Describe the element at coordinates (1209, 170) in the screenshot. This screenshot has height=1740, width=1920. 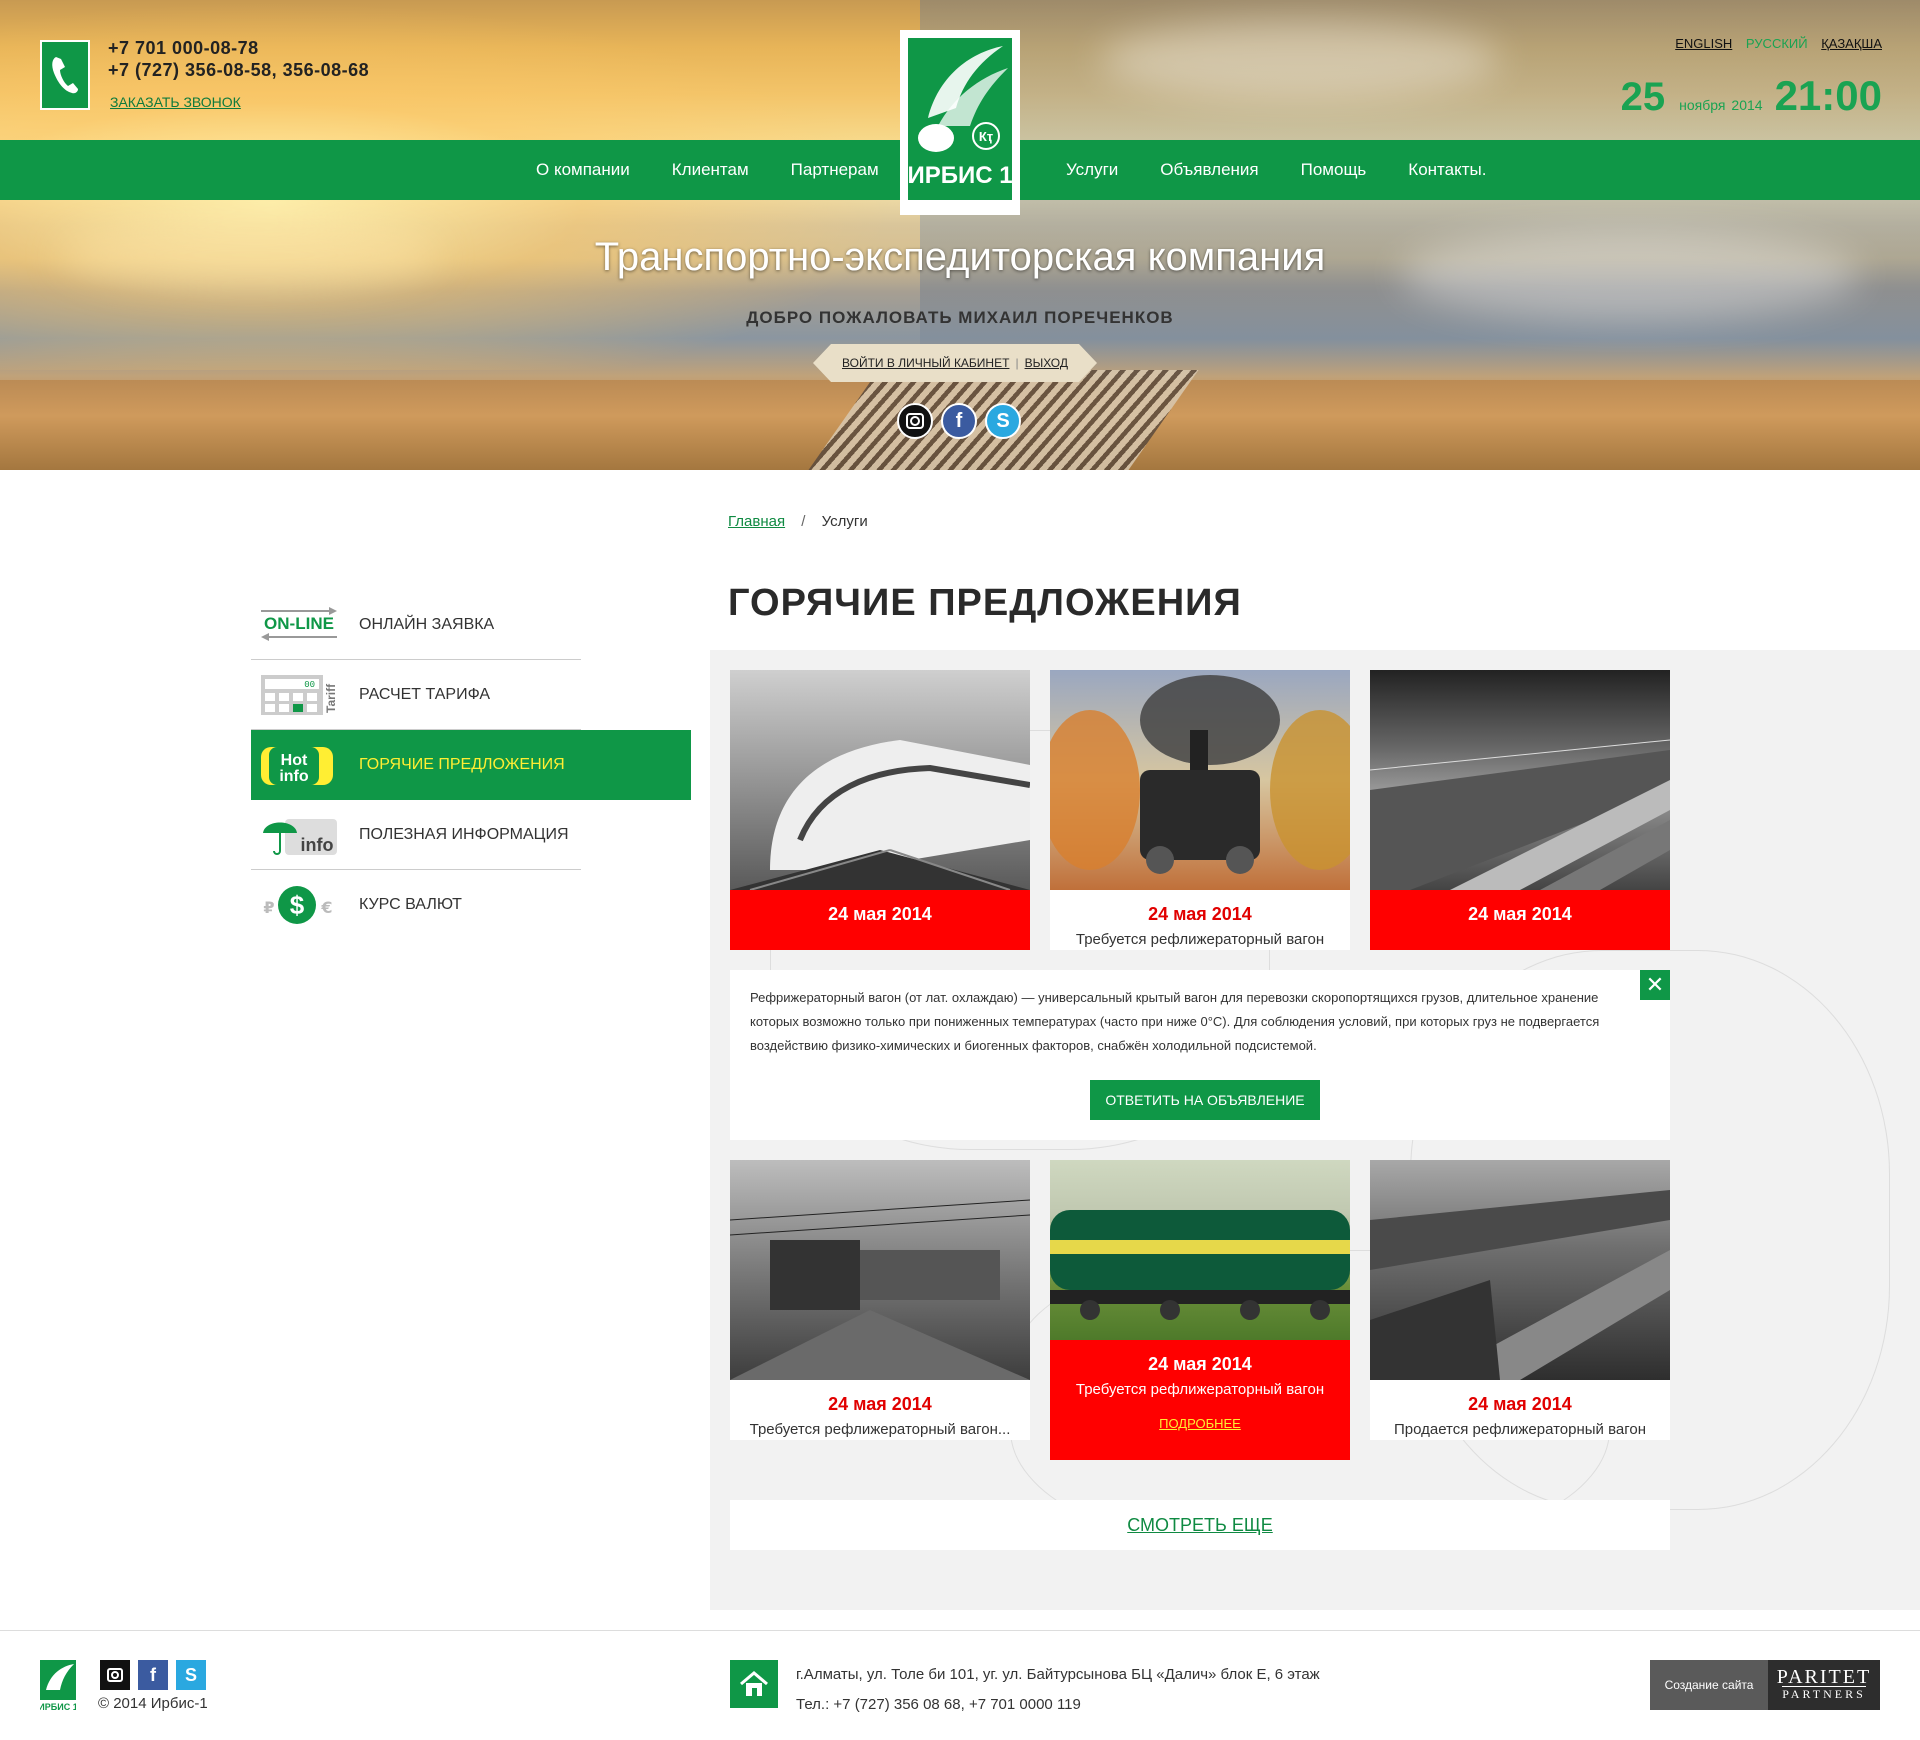
I see `nav-ads: Объявления` at that location.